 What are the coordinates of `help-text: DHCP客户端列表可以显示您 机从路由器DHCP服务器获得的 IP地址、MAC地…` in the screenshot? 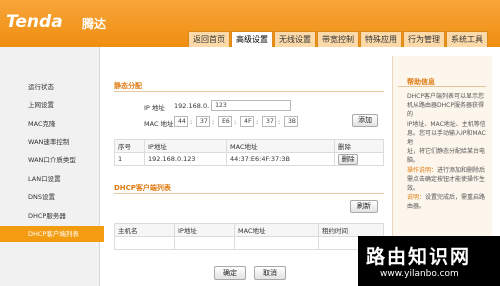 It's located at (447, 152).